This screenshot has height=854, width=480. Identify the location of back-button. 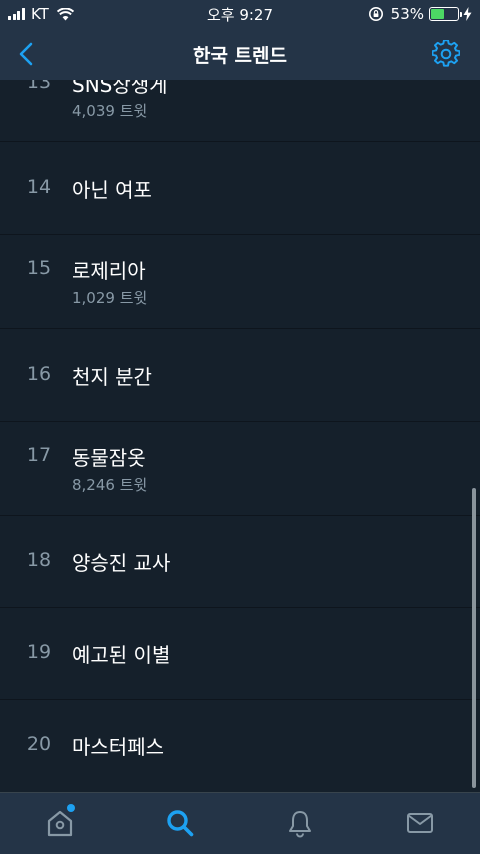
(26, 54).